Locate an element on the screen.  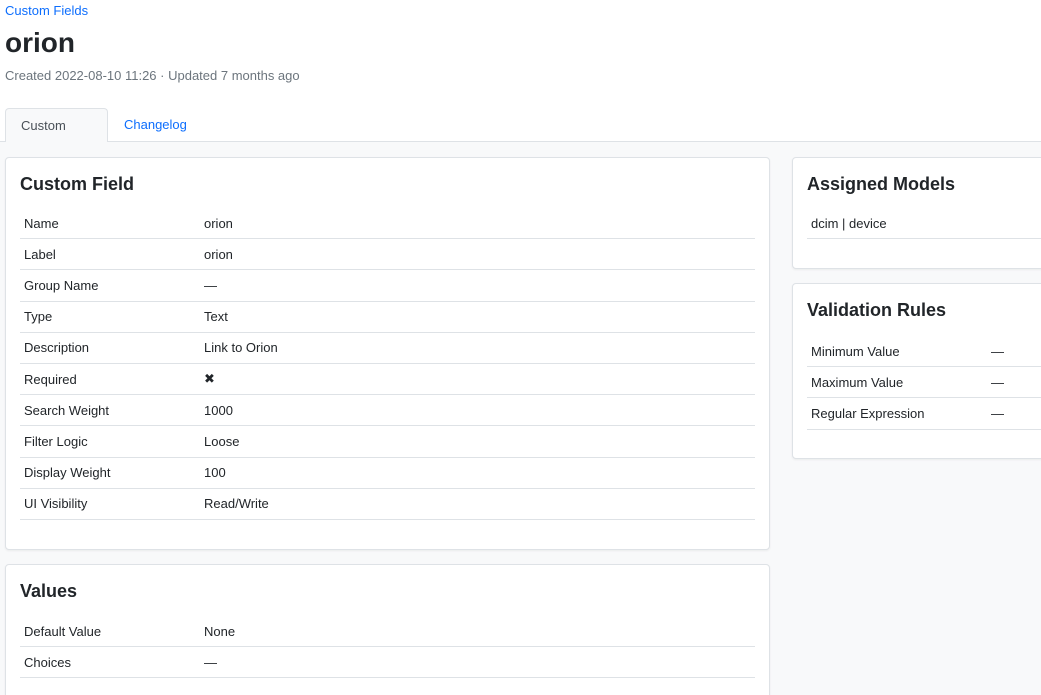
row-key: Label is located at coordinates (40, 254).